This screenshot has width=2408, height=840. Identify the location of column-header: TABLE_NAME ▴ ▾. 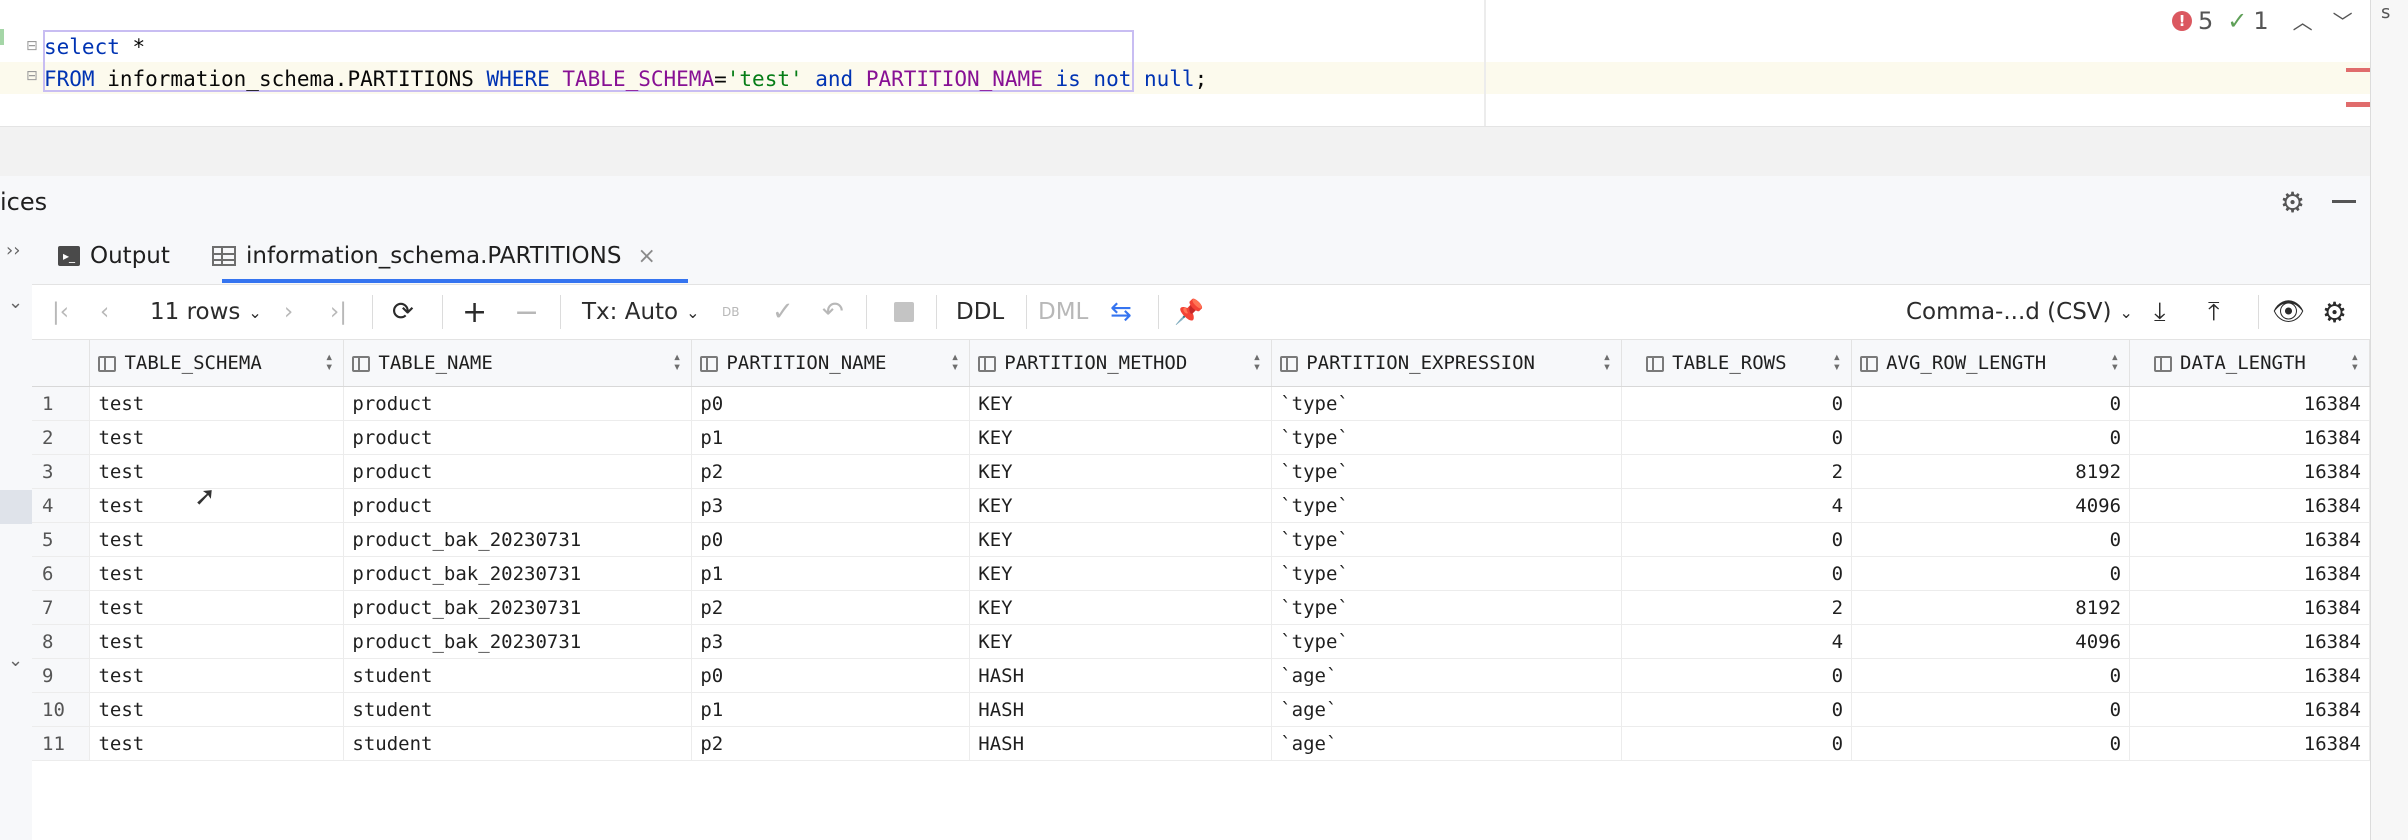
(518, 363).